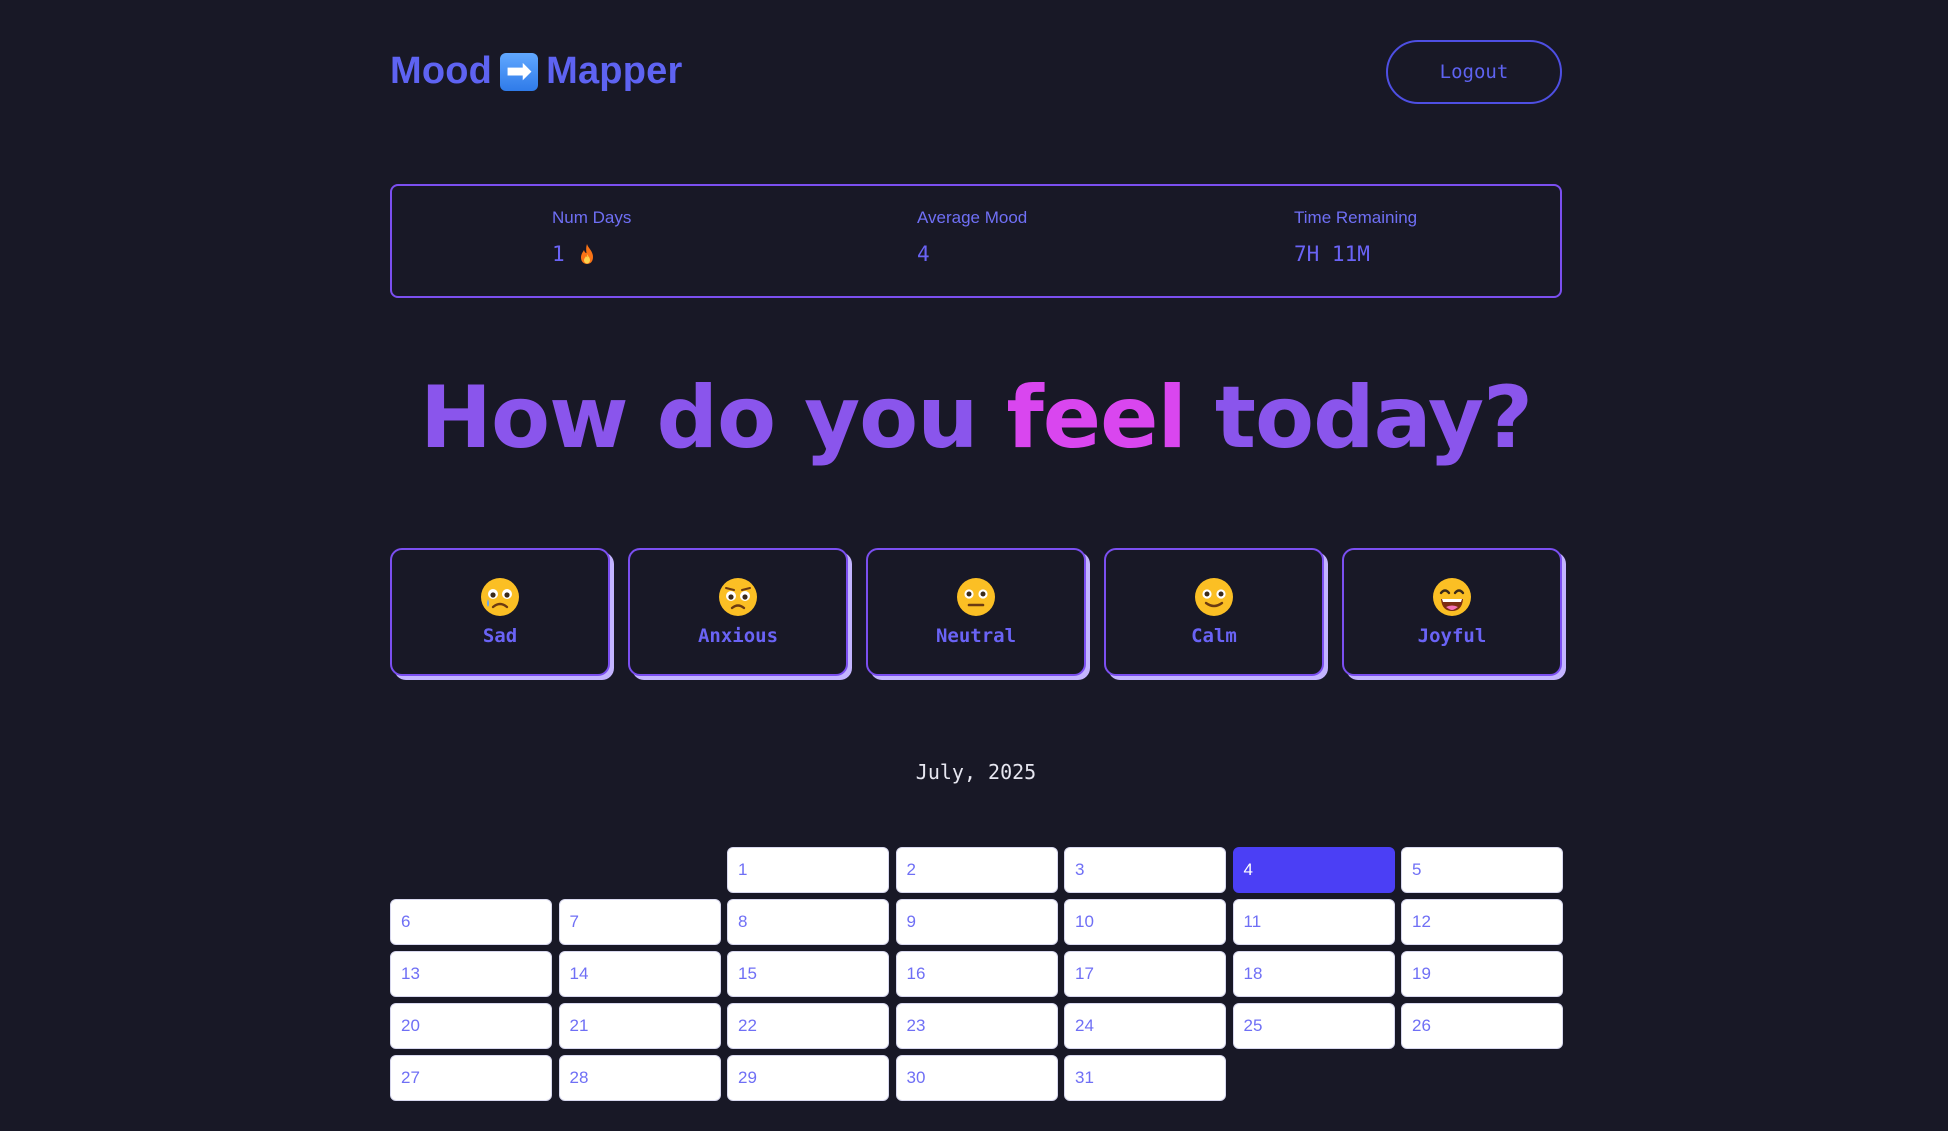 This screenshot has width=1948, height=1131. I want to click on calendar-day-25: 25, so click(1313, 1026).